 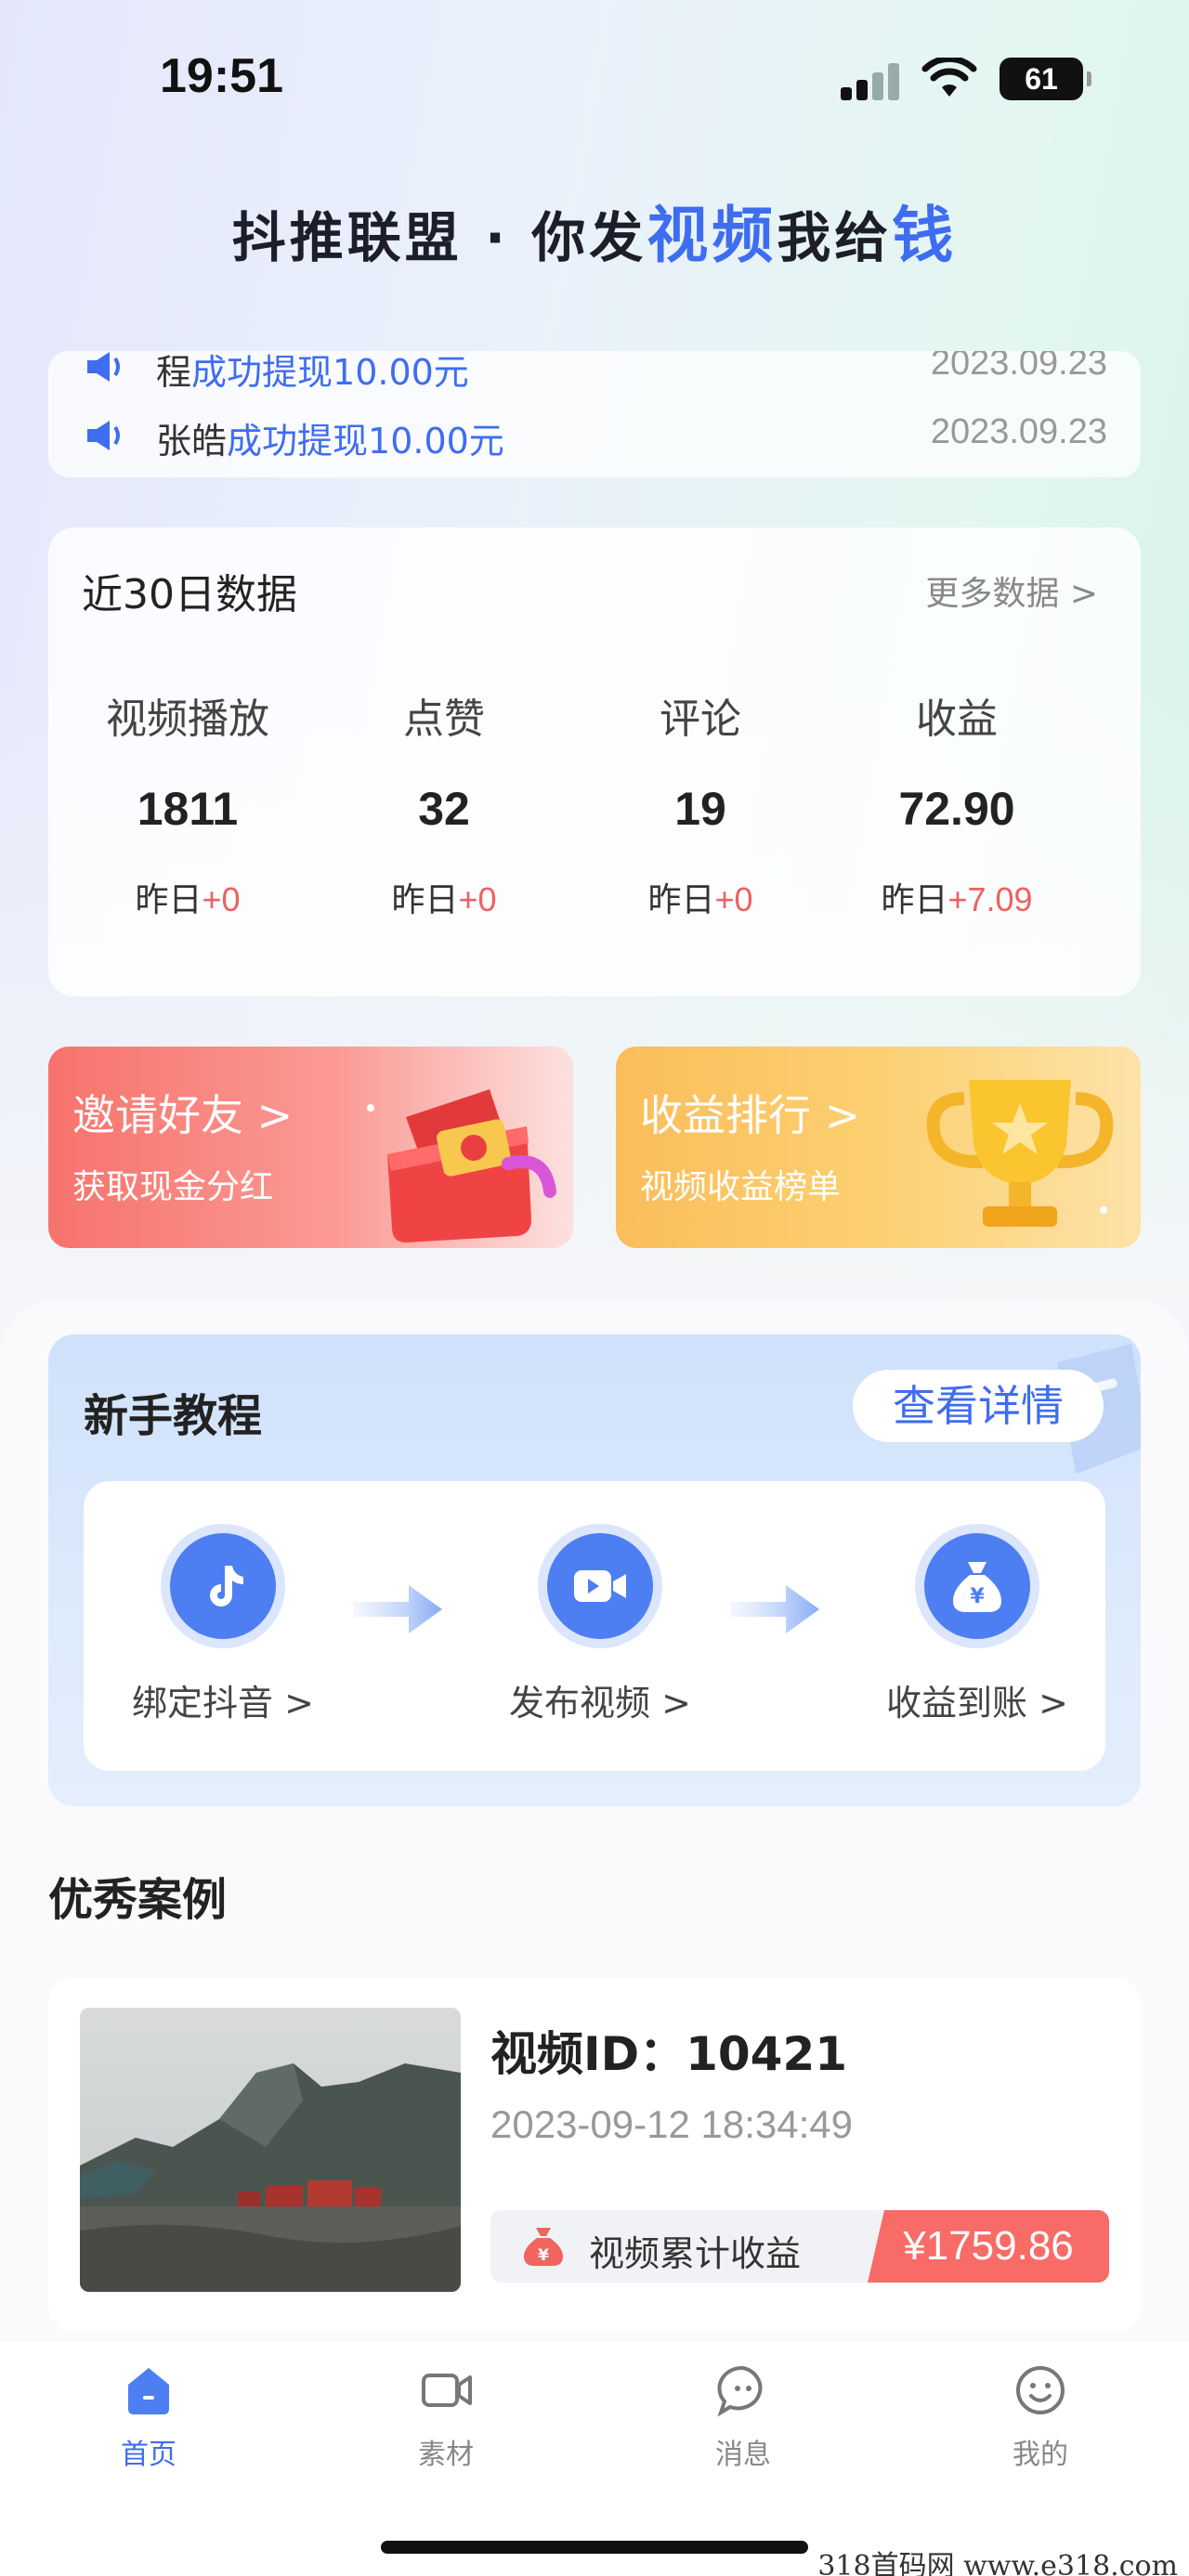 What do you see at coordinates (221, 76) in the screenshot?
I see `status-time: 19:51` at bounding box center [221, 76].